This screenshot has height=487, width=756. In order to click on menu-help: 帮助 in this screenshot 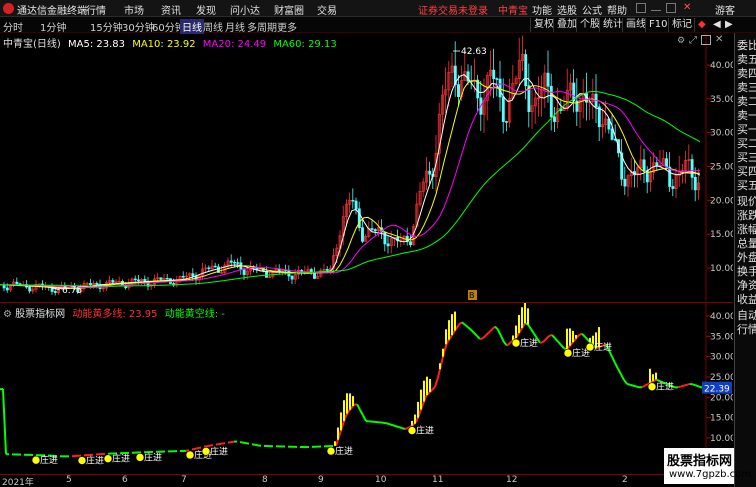, I will do `click(617, 9)`.